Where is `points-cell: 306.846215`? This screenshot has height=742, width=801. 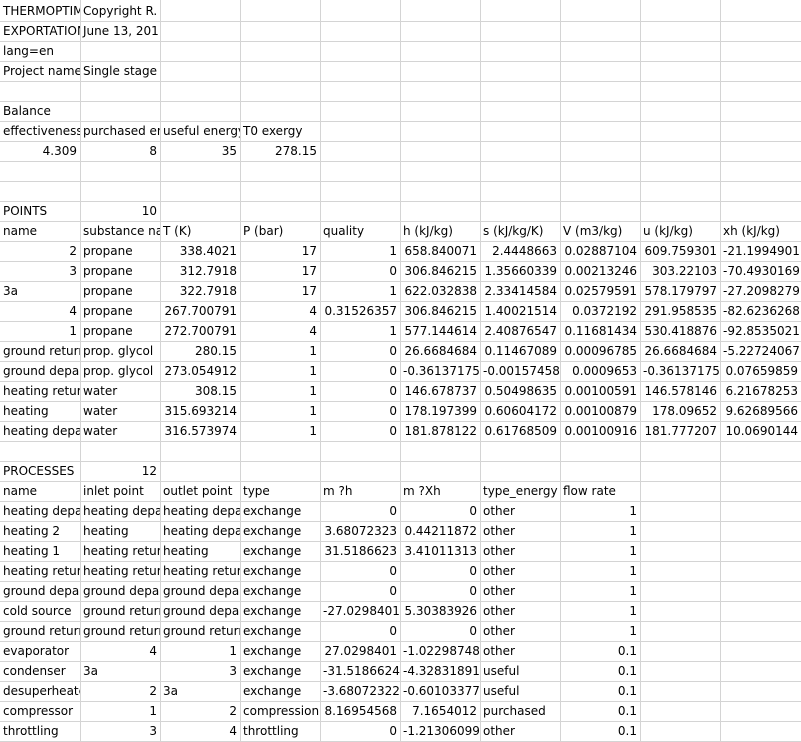 points-cell: 306.846215 is located at coordinates (440, 271).